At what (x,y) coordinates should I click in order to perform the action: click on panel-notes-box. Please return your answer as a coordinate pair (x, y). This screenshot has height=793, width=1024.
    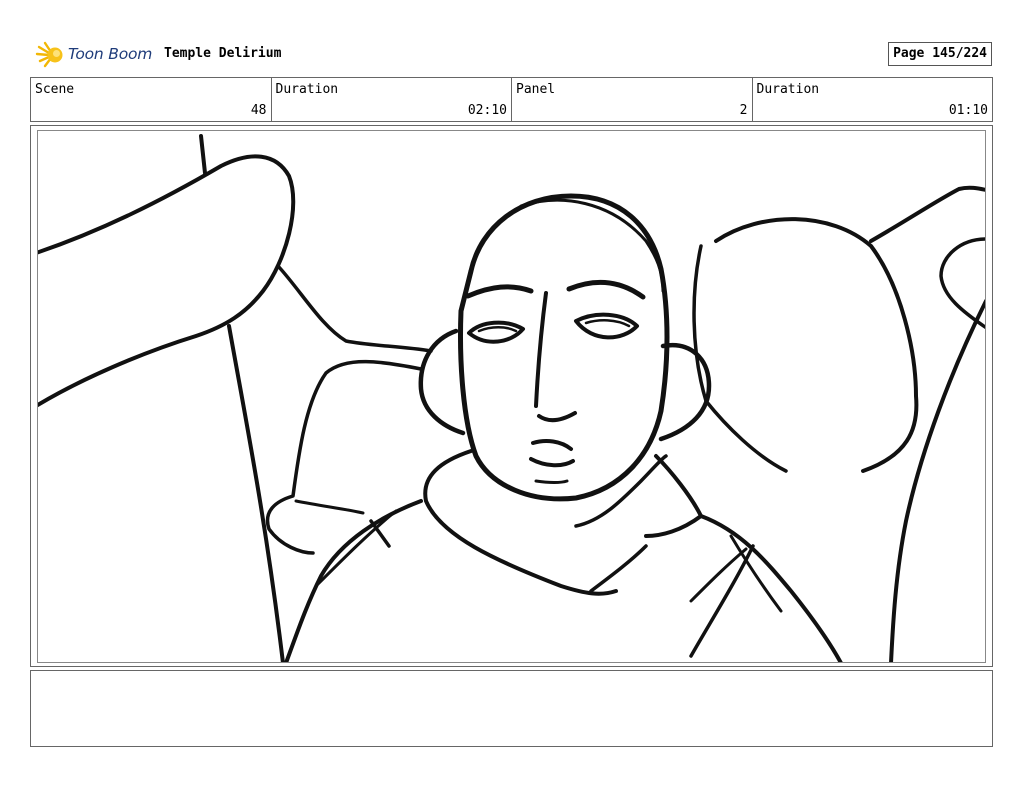
    Looking at the image, I should click on (511, 708).